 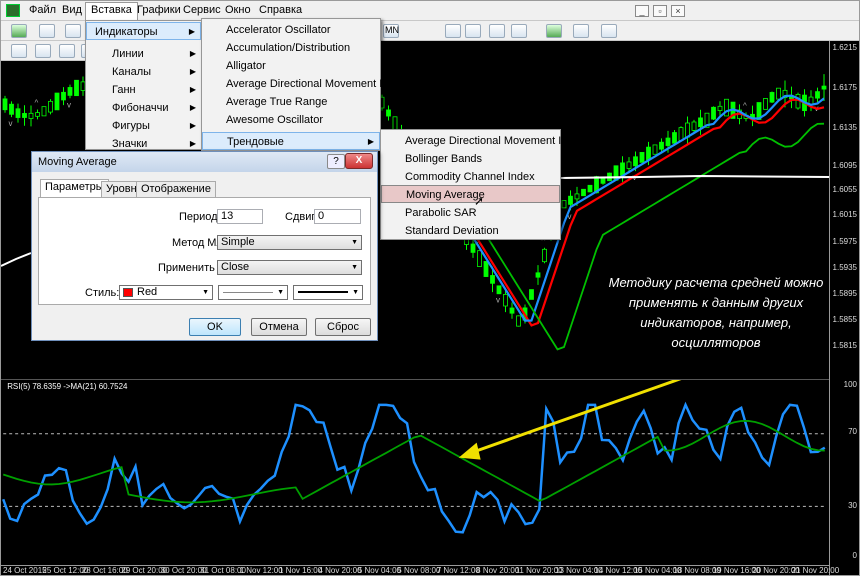 What do you see at coordinates (844, 267) in the screenshot?
I see `price-label: 1.5935` at bounding box center [844, 267].